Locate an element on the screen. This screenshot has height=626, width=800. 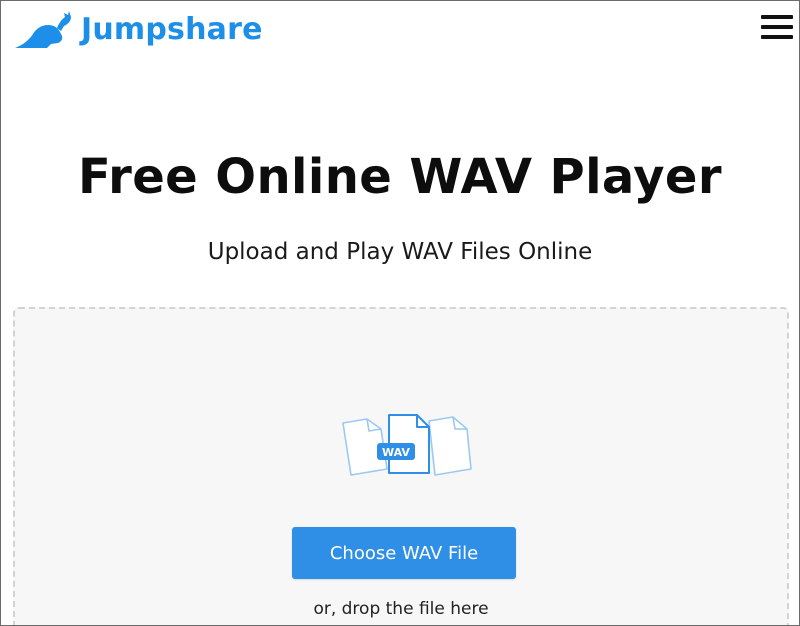
wav-files-icon: WAV is located at coordinates (407, 445).